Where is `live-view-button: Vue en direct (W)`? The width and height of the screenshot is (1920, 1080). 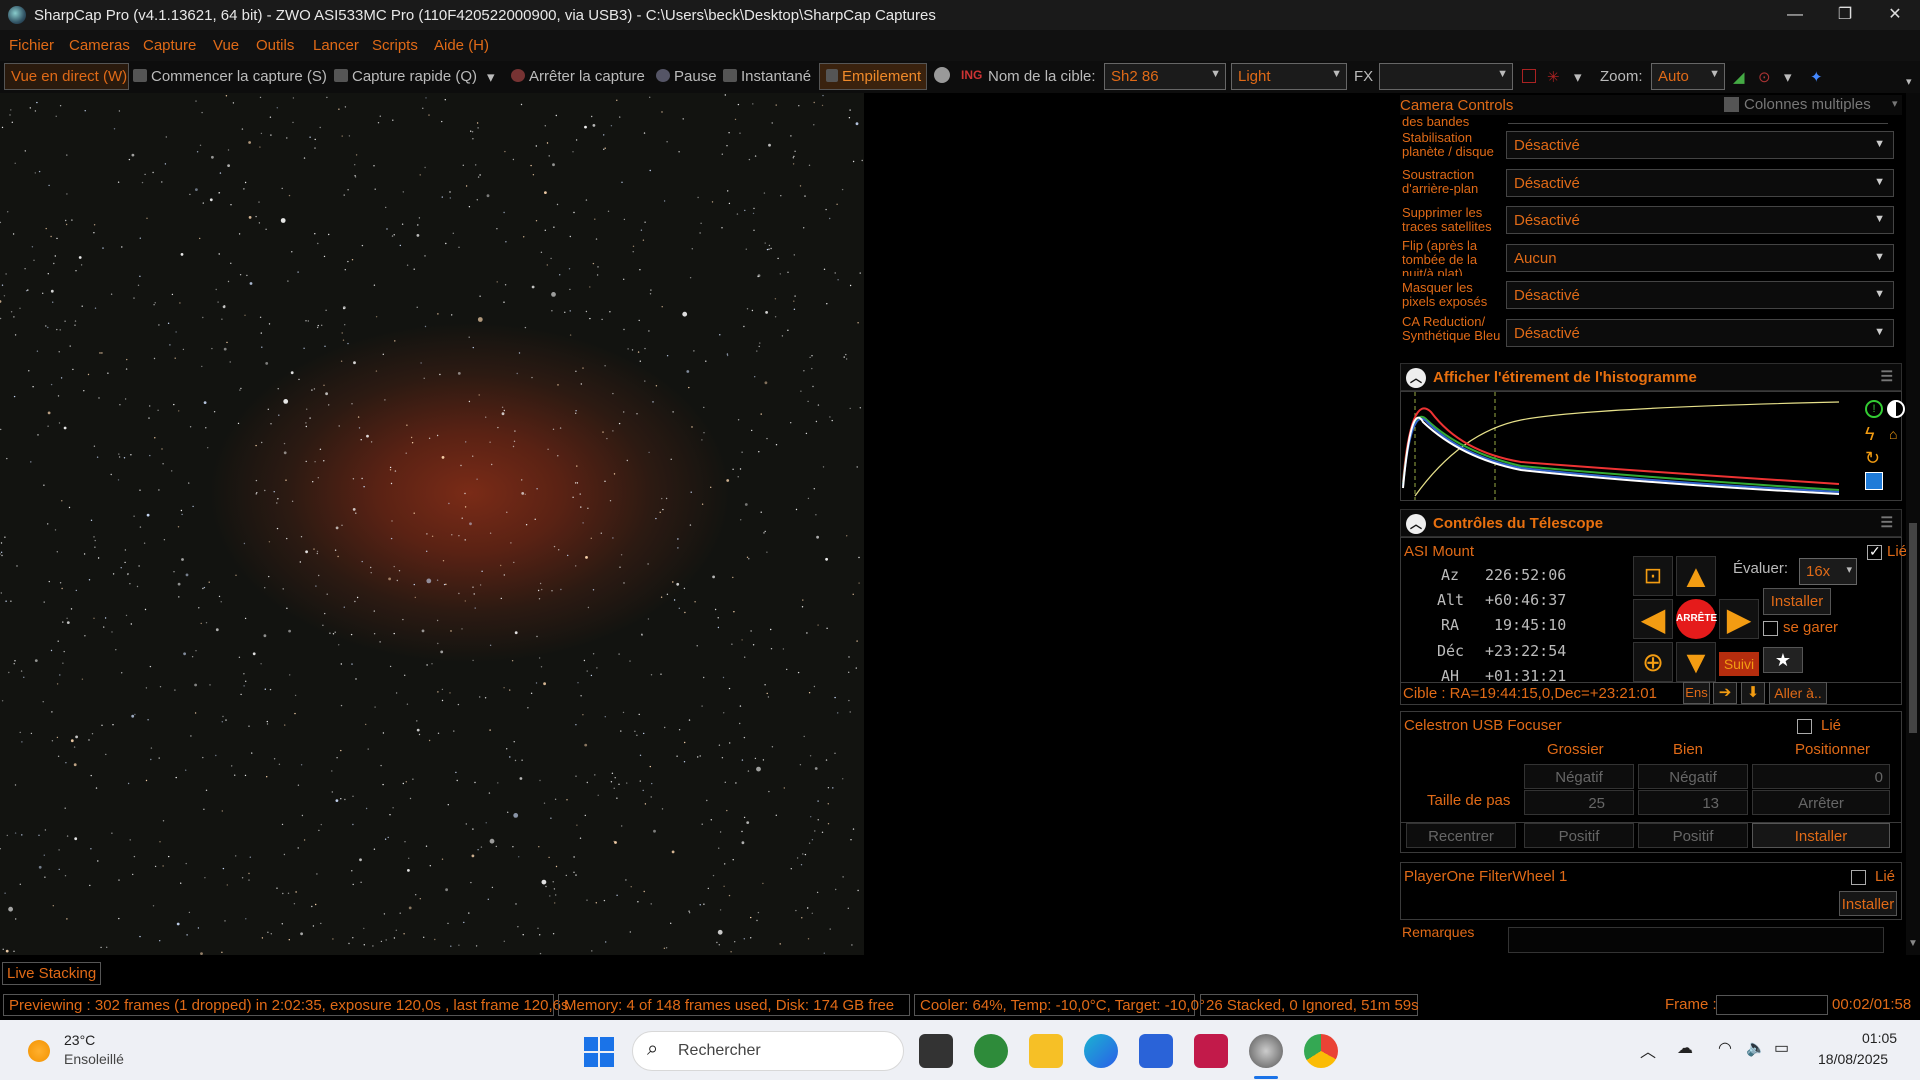
live-view-button: Vue en direct (W) is located at coordinates (66, 76).